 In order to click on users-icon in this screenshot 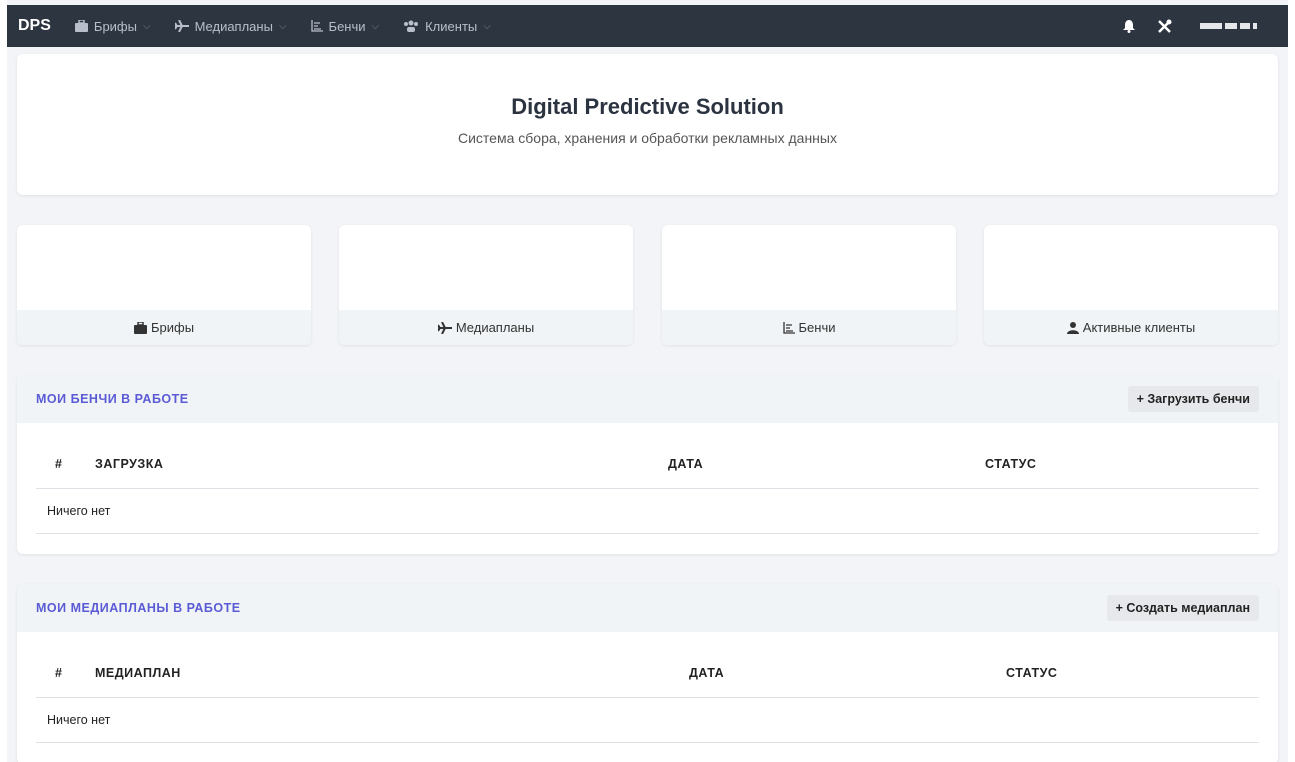, I will do `click(411, 26)`.